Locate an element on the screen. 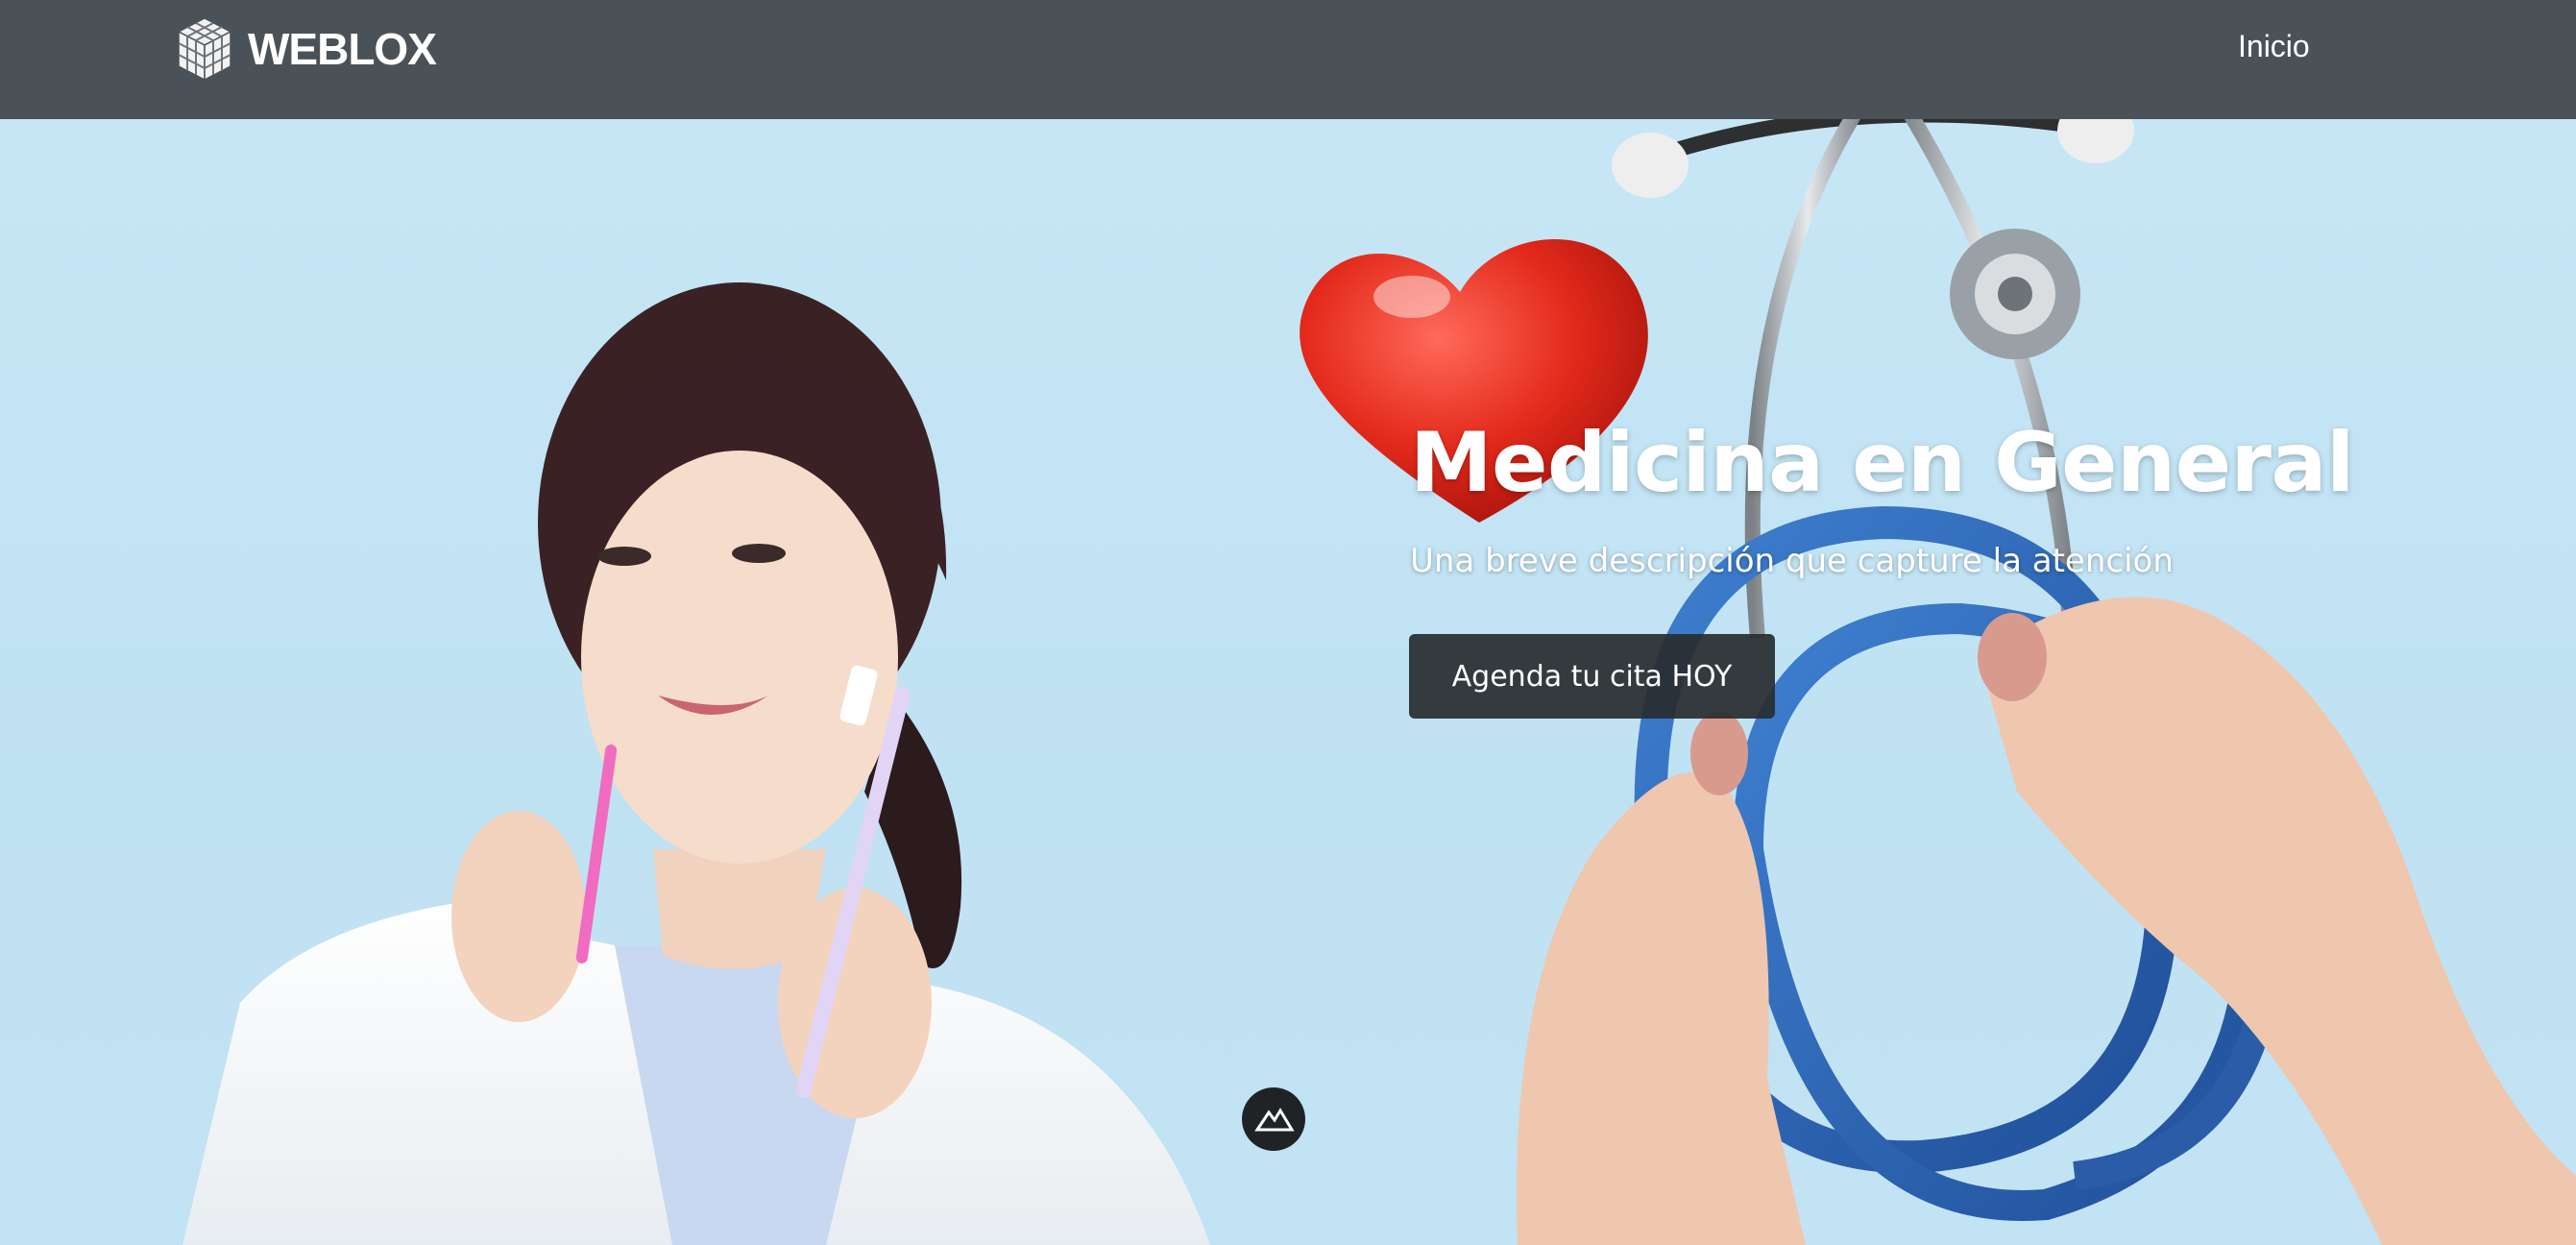 This screenshot has height=1245, width=2576. navbar: WEBLOX Inicio is located at coordinates (1288, 59).